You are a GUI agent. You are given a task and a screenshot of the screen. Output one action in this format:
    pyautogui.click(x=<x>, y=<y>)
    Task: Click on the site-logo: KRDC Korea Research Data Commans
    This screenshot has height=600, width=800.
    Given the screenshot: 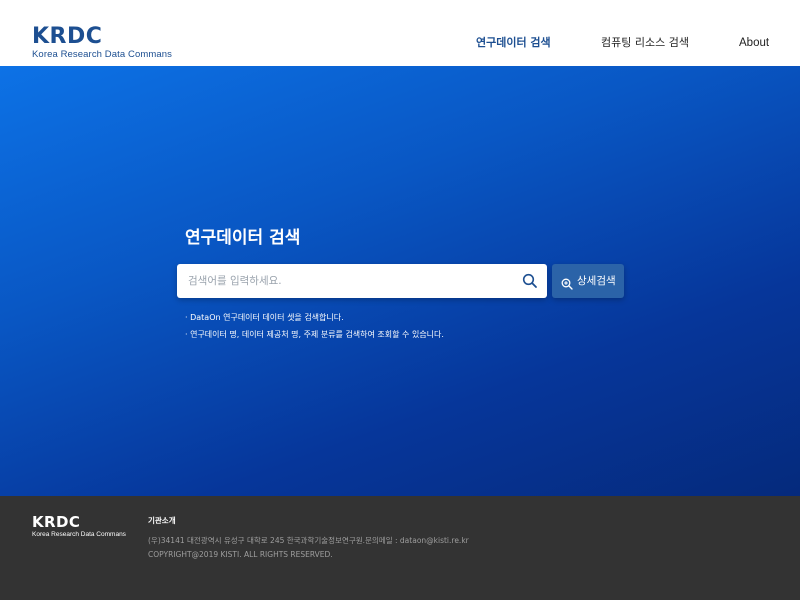 What is the action you would take?
    pyautogui.click(x=102, y=42)
    